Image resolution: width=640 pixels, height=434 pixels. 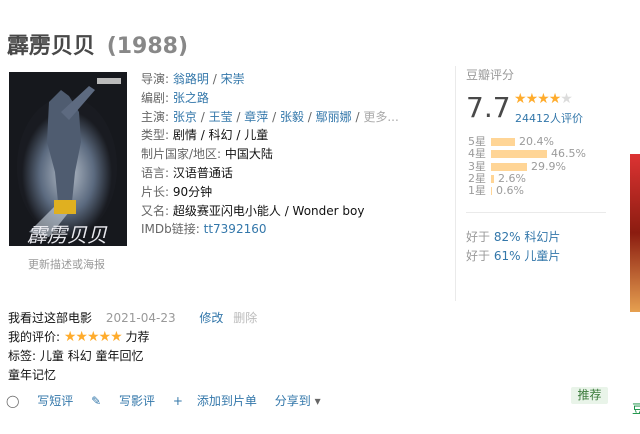 What do you see at coordinates (220, 135) in the screenshot?
I see `genre-value: 剧情 / 科幻 / 儿童` at bounding box center [220, 135].